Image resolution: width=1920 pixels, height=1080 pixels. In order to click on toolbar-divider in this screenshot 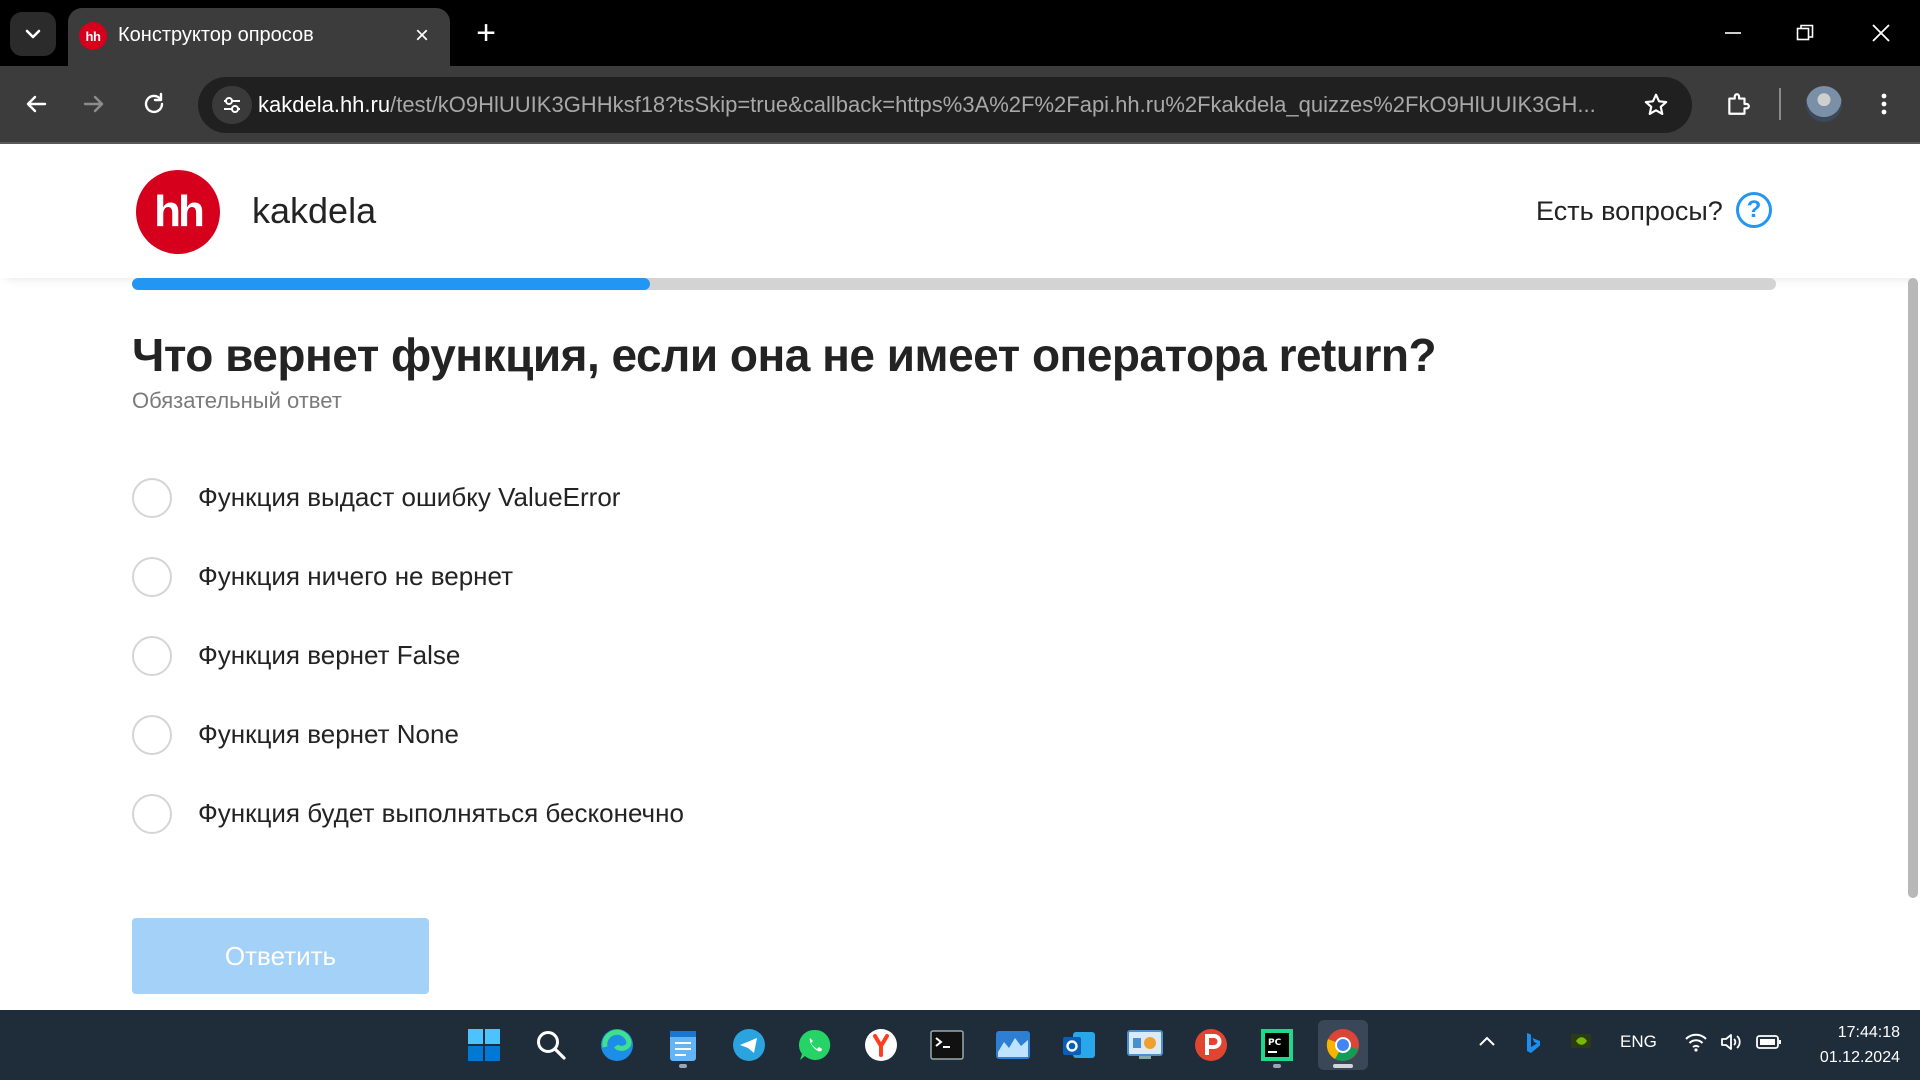, I will do `click(1780, 104)`.